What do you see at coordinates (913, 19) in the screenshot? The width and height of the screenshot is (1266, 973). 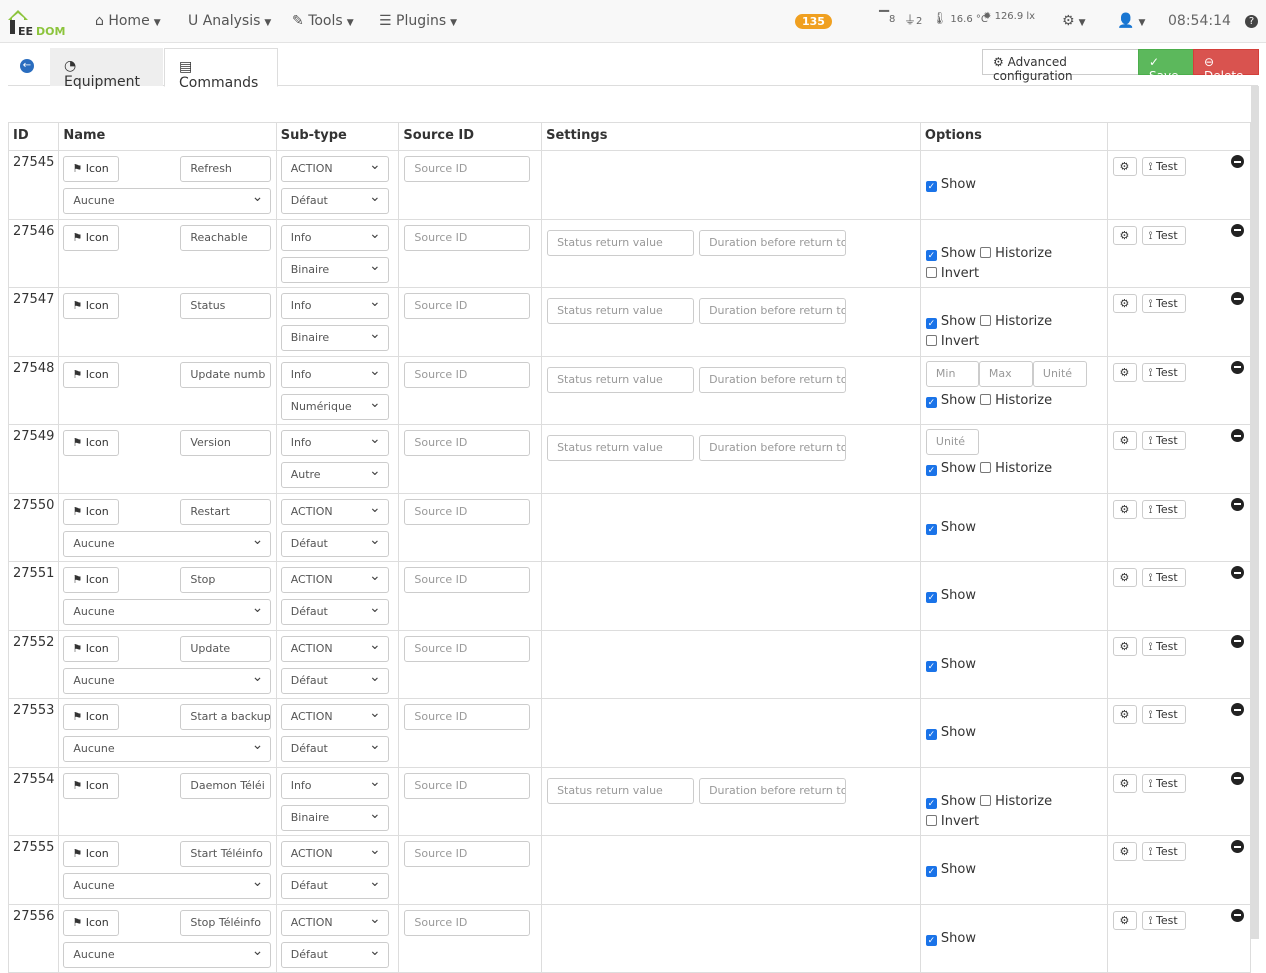 I see `plug-status: ⏚2` at bounding box center [913, 19].